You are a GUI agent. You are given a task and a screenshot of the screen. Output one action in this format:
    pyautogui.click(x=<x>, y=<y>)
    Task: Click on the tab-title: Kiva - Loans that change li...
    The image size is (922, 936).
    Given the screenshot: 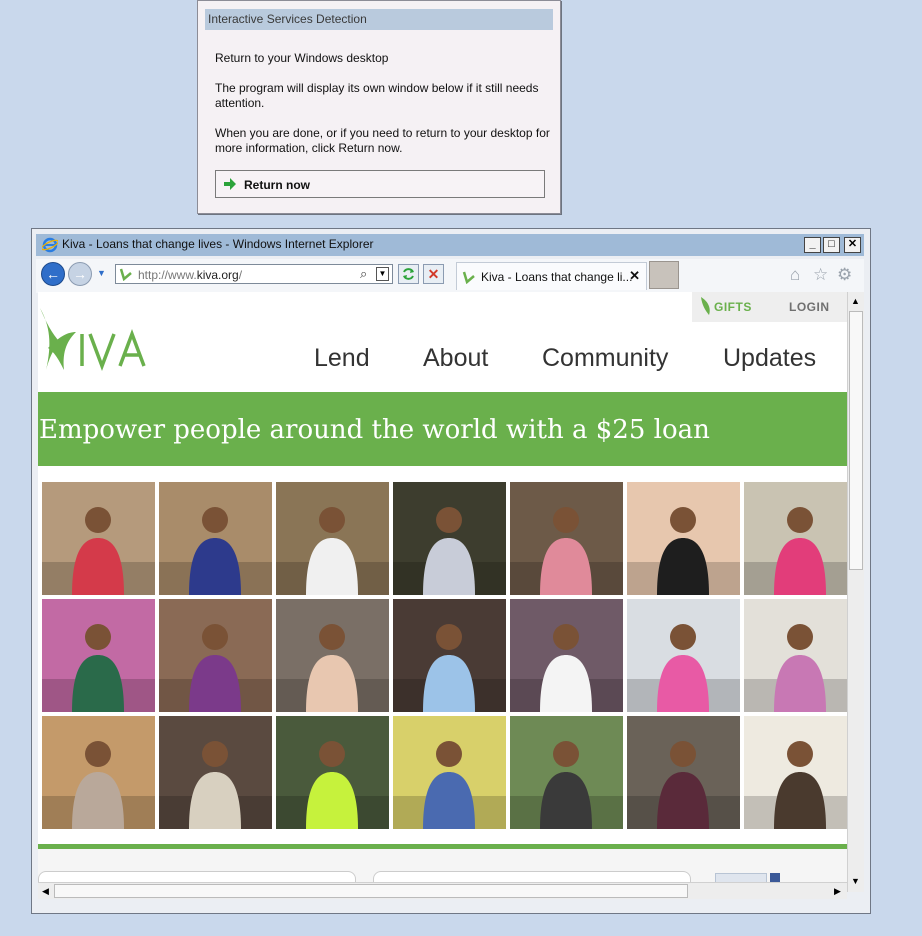 What is the action you would take?
    pyautogui.click(x=557, y=277)
    